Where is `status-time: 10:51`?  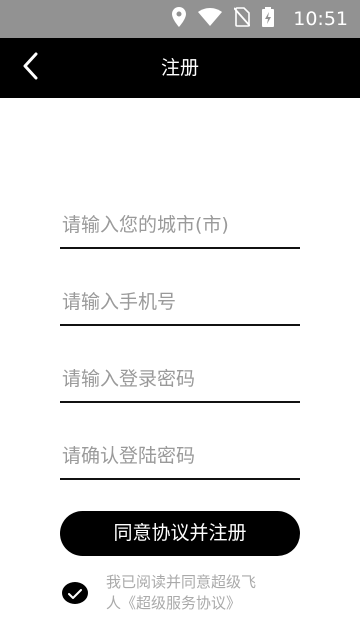
status-time: 10:51 is located at coordinates (320, 19).